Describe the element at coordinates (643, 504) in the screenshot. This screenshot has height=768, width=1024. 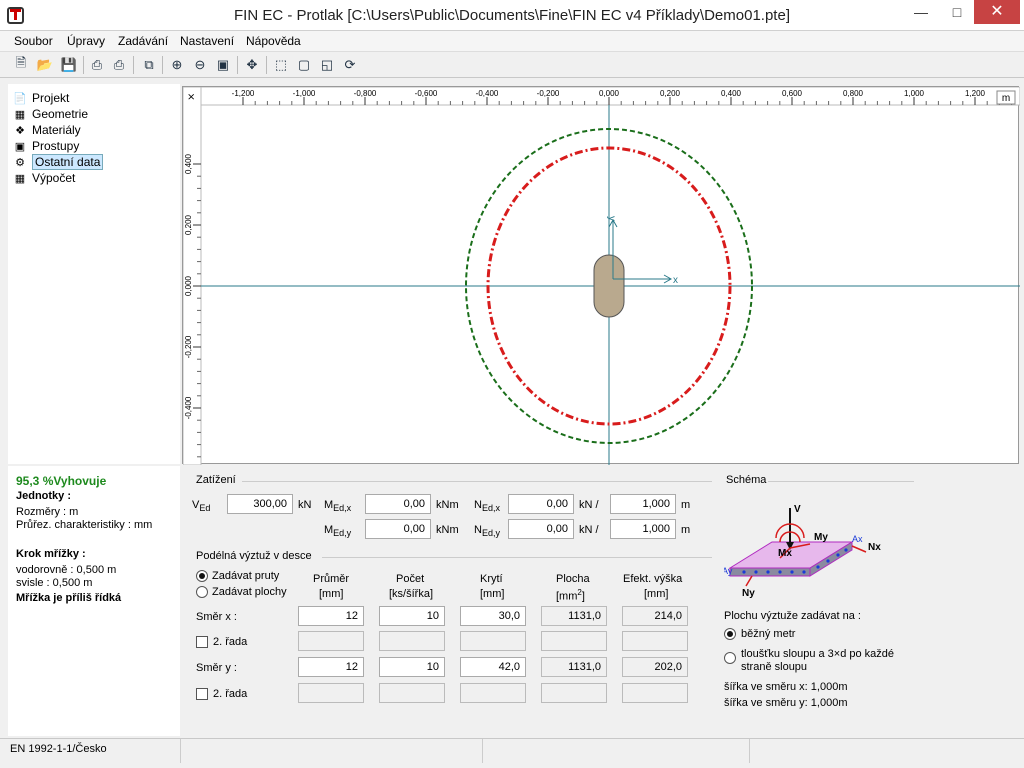
I see `n-ed-x-length-input: 1,000` at that location.